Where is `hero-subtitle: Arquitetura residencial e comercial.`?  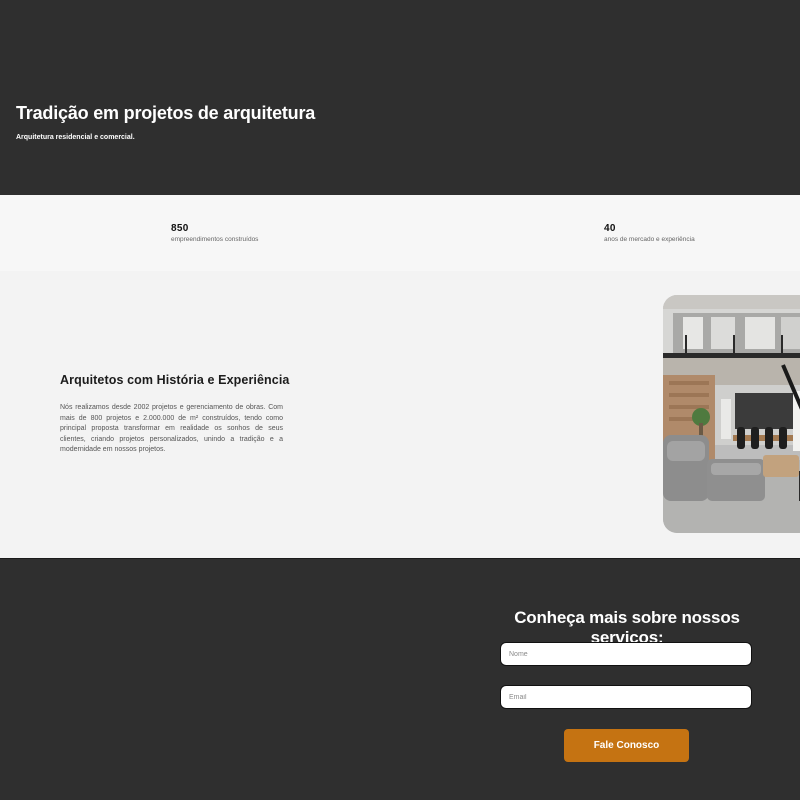 hero-subtitle: Arquitetura residencial e comercial. is located at coordinates (75, 137).